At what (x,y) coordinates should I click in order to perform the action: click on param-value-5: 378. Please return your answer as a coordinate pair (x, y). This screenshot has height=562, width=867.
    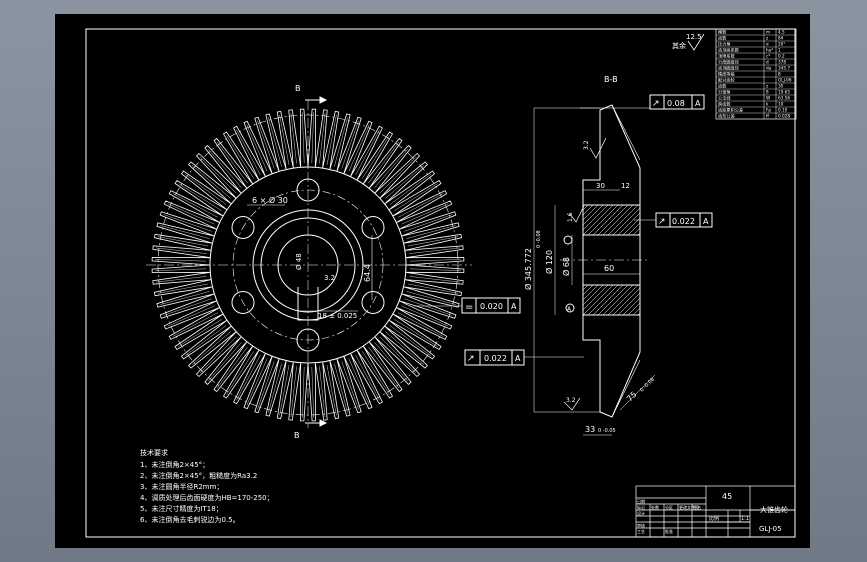
    Looking at the image, I should click on (782, 62).